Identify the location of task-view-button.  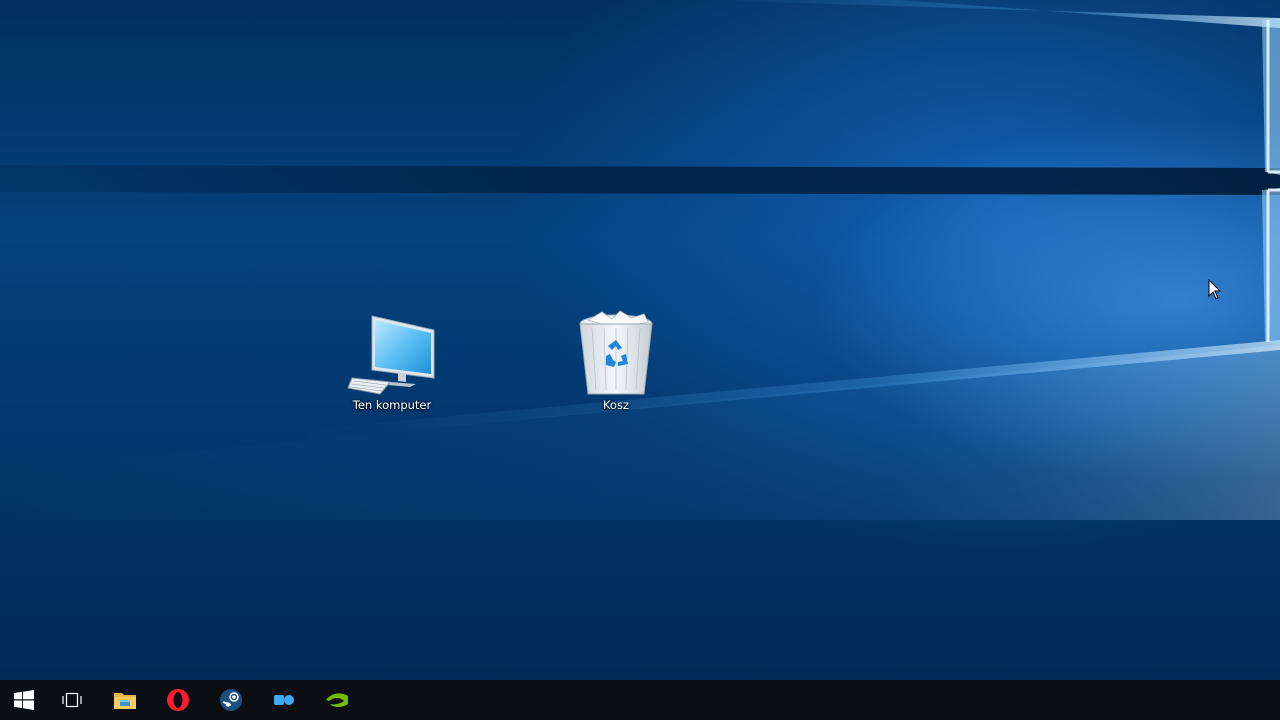
(72, 700).